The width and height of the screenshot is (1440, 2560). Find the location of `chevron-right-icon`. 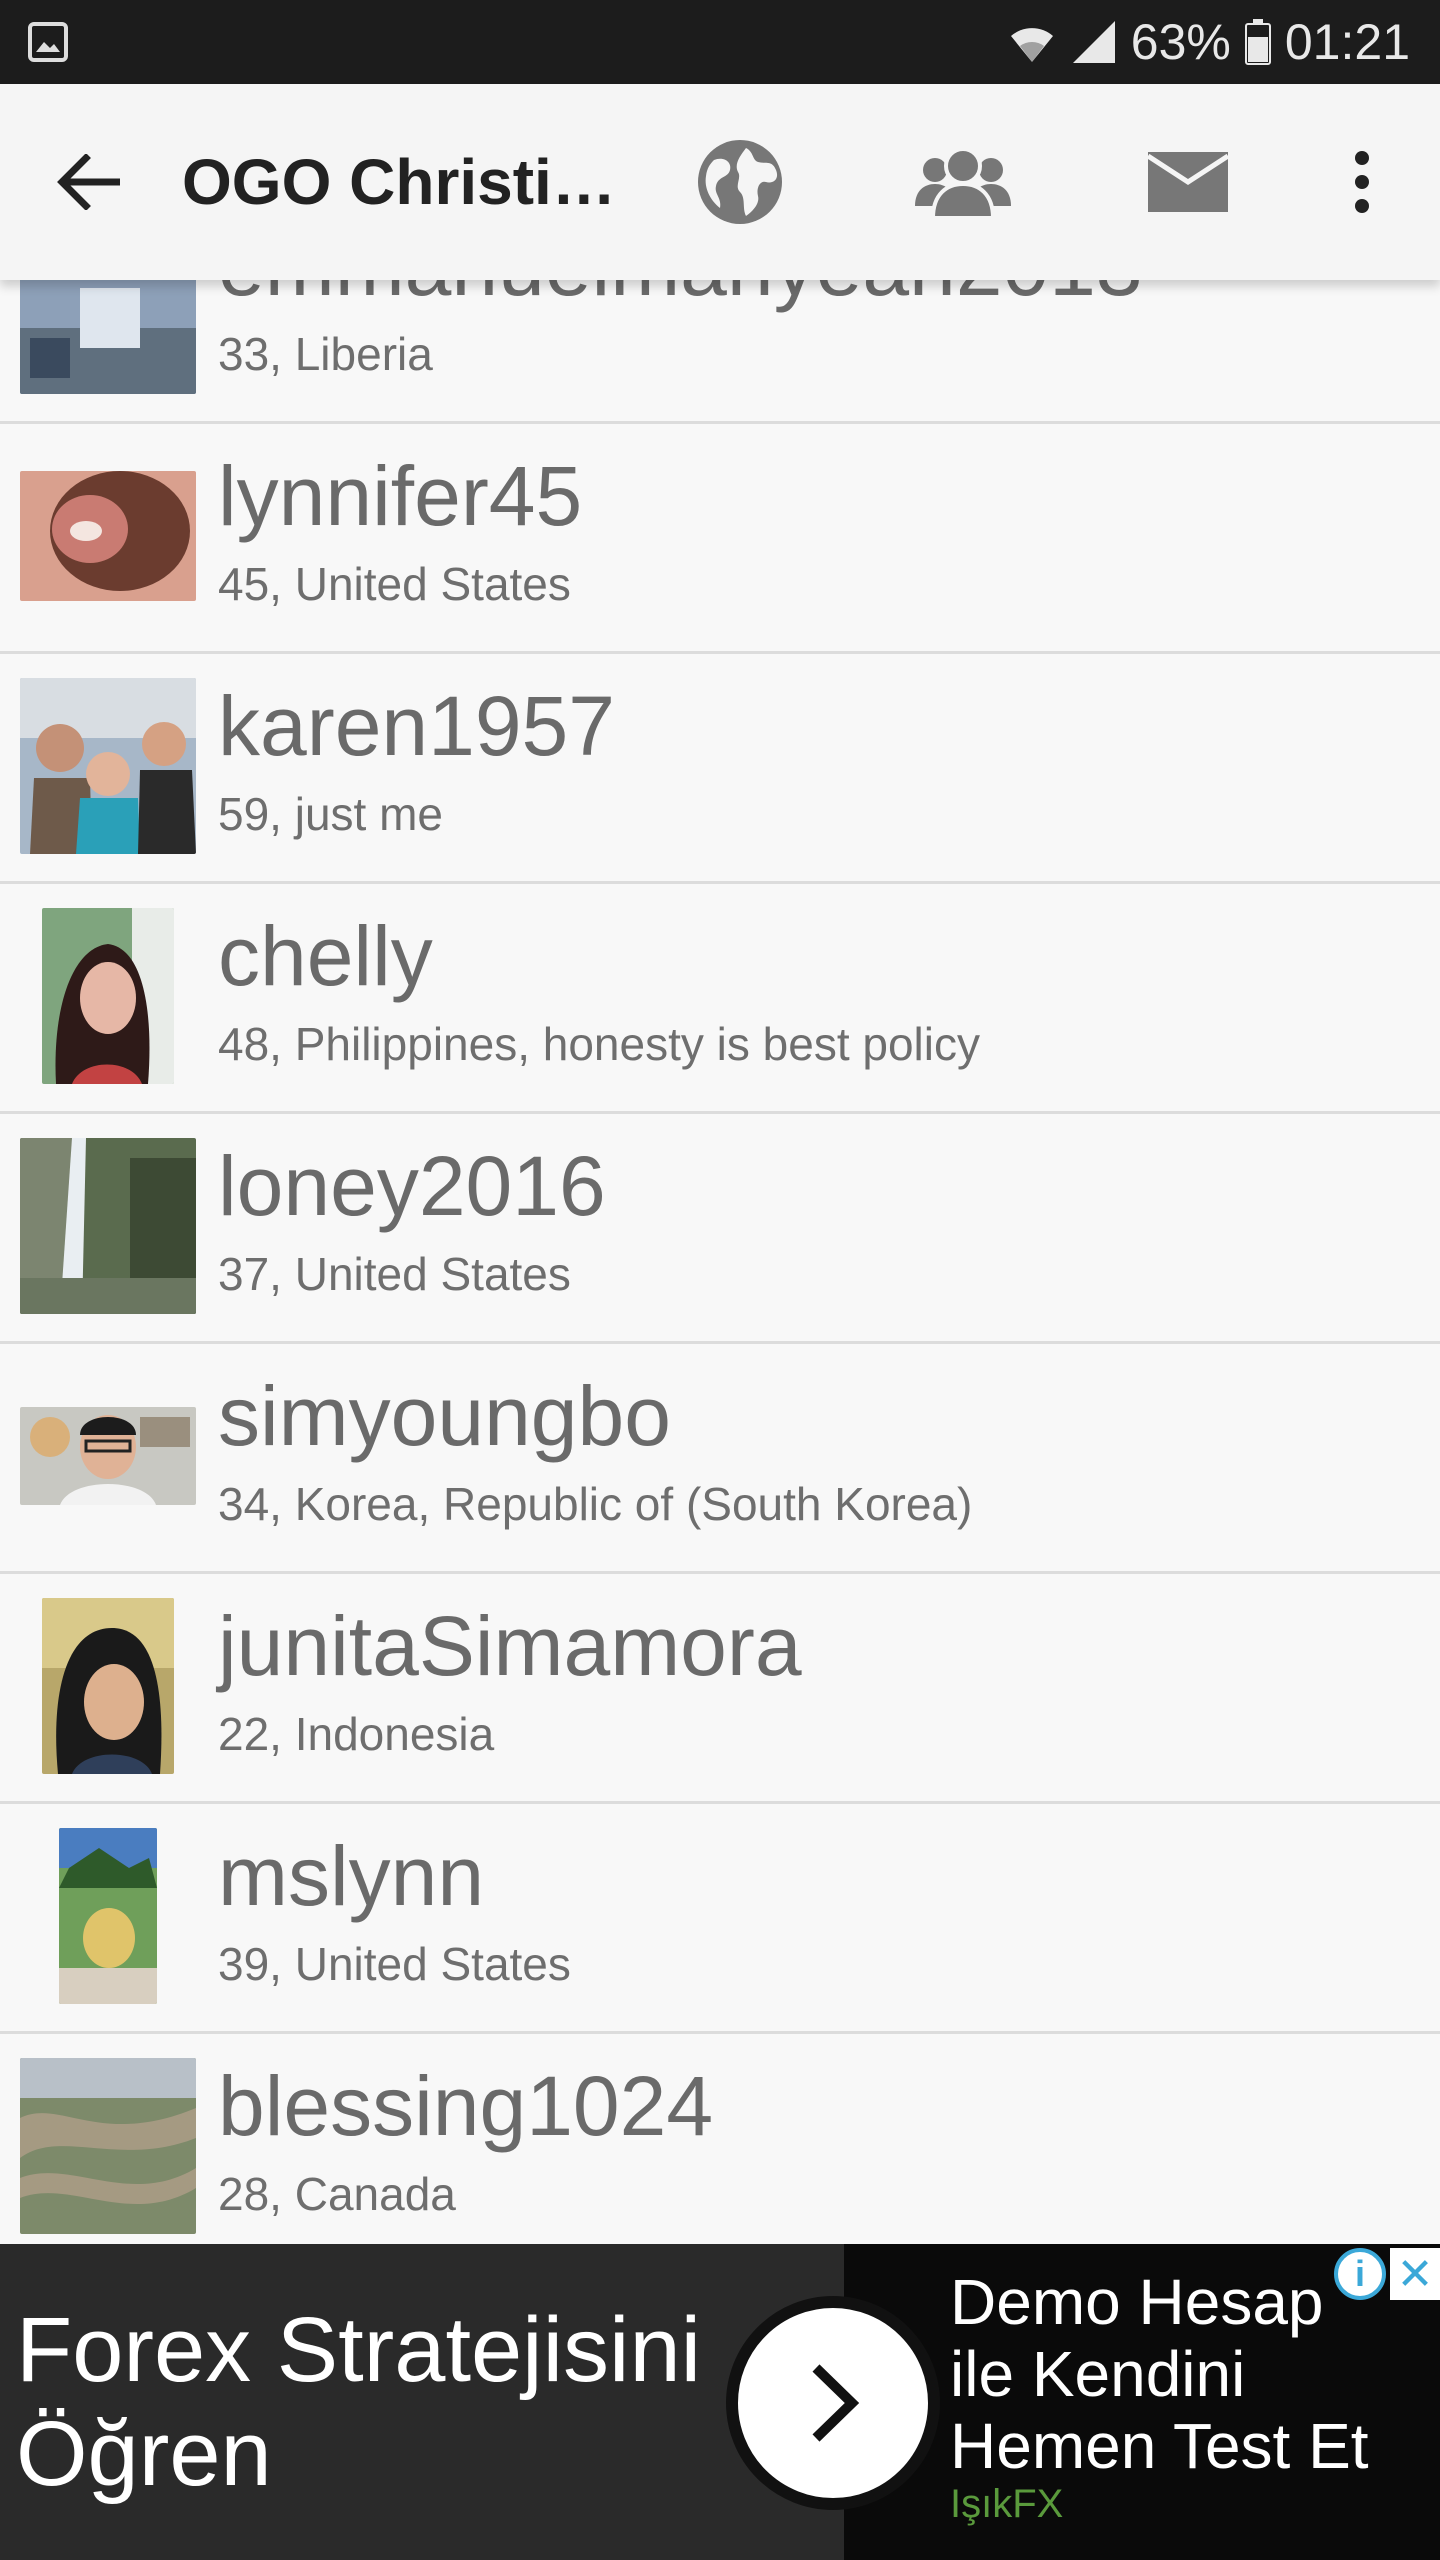

chevron-right-icon is located at coordinates (836, 2403).